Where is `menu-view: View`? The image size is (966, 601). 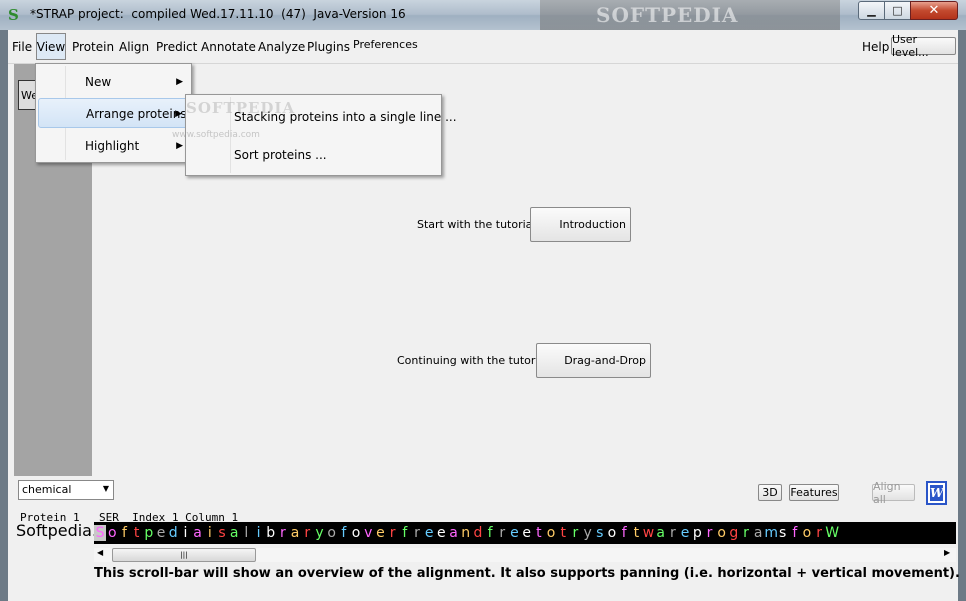
menu-view: View is located at coordinates (51, 46).